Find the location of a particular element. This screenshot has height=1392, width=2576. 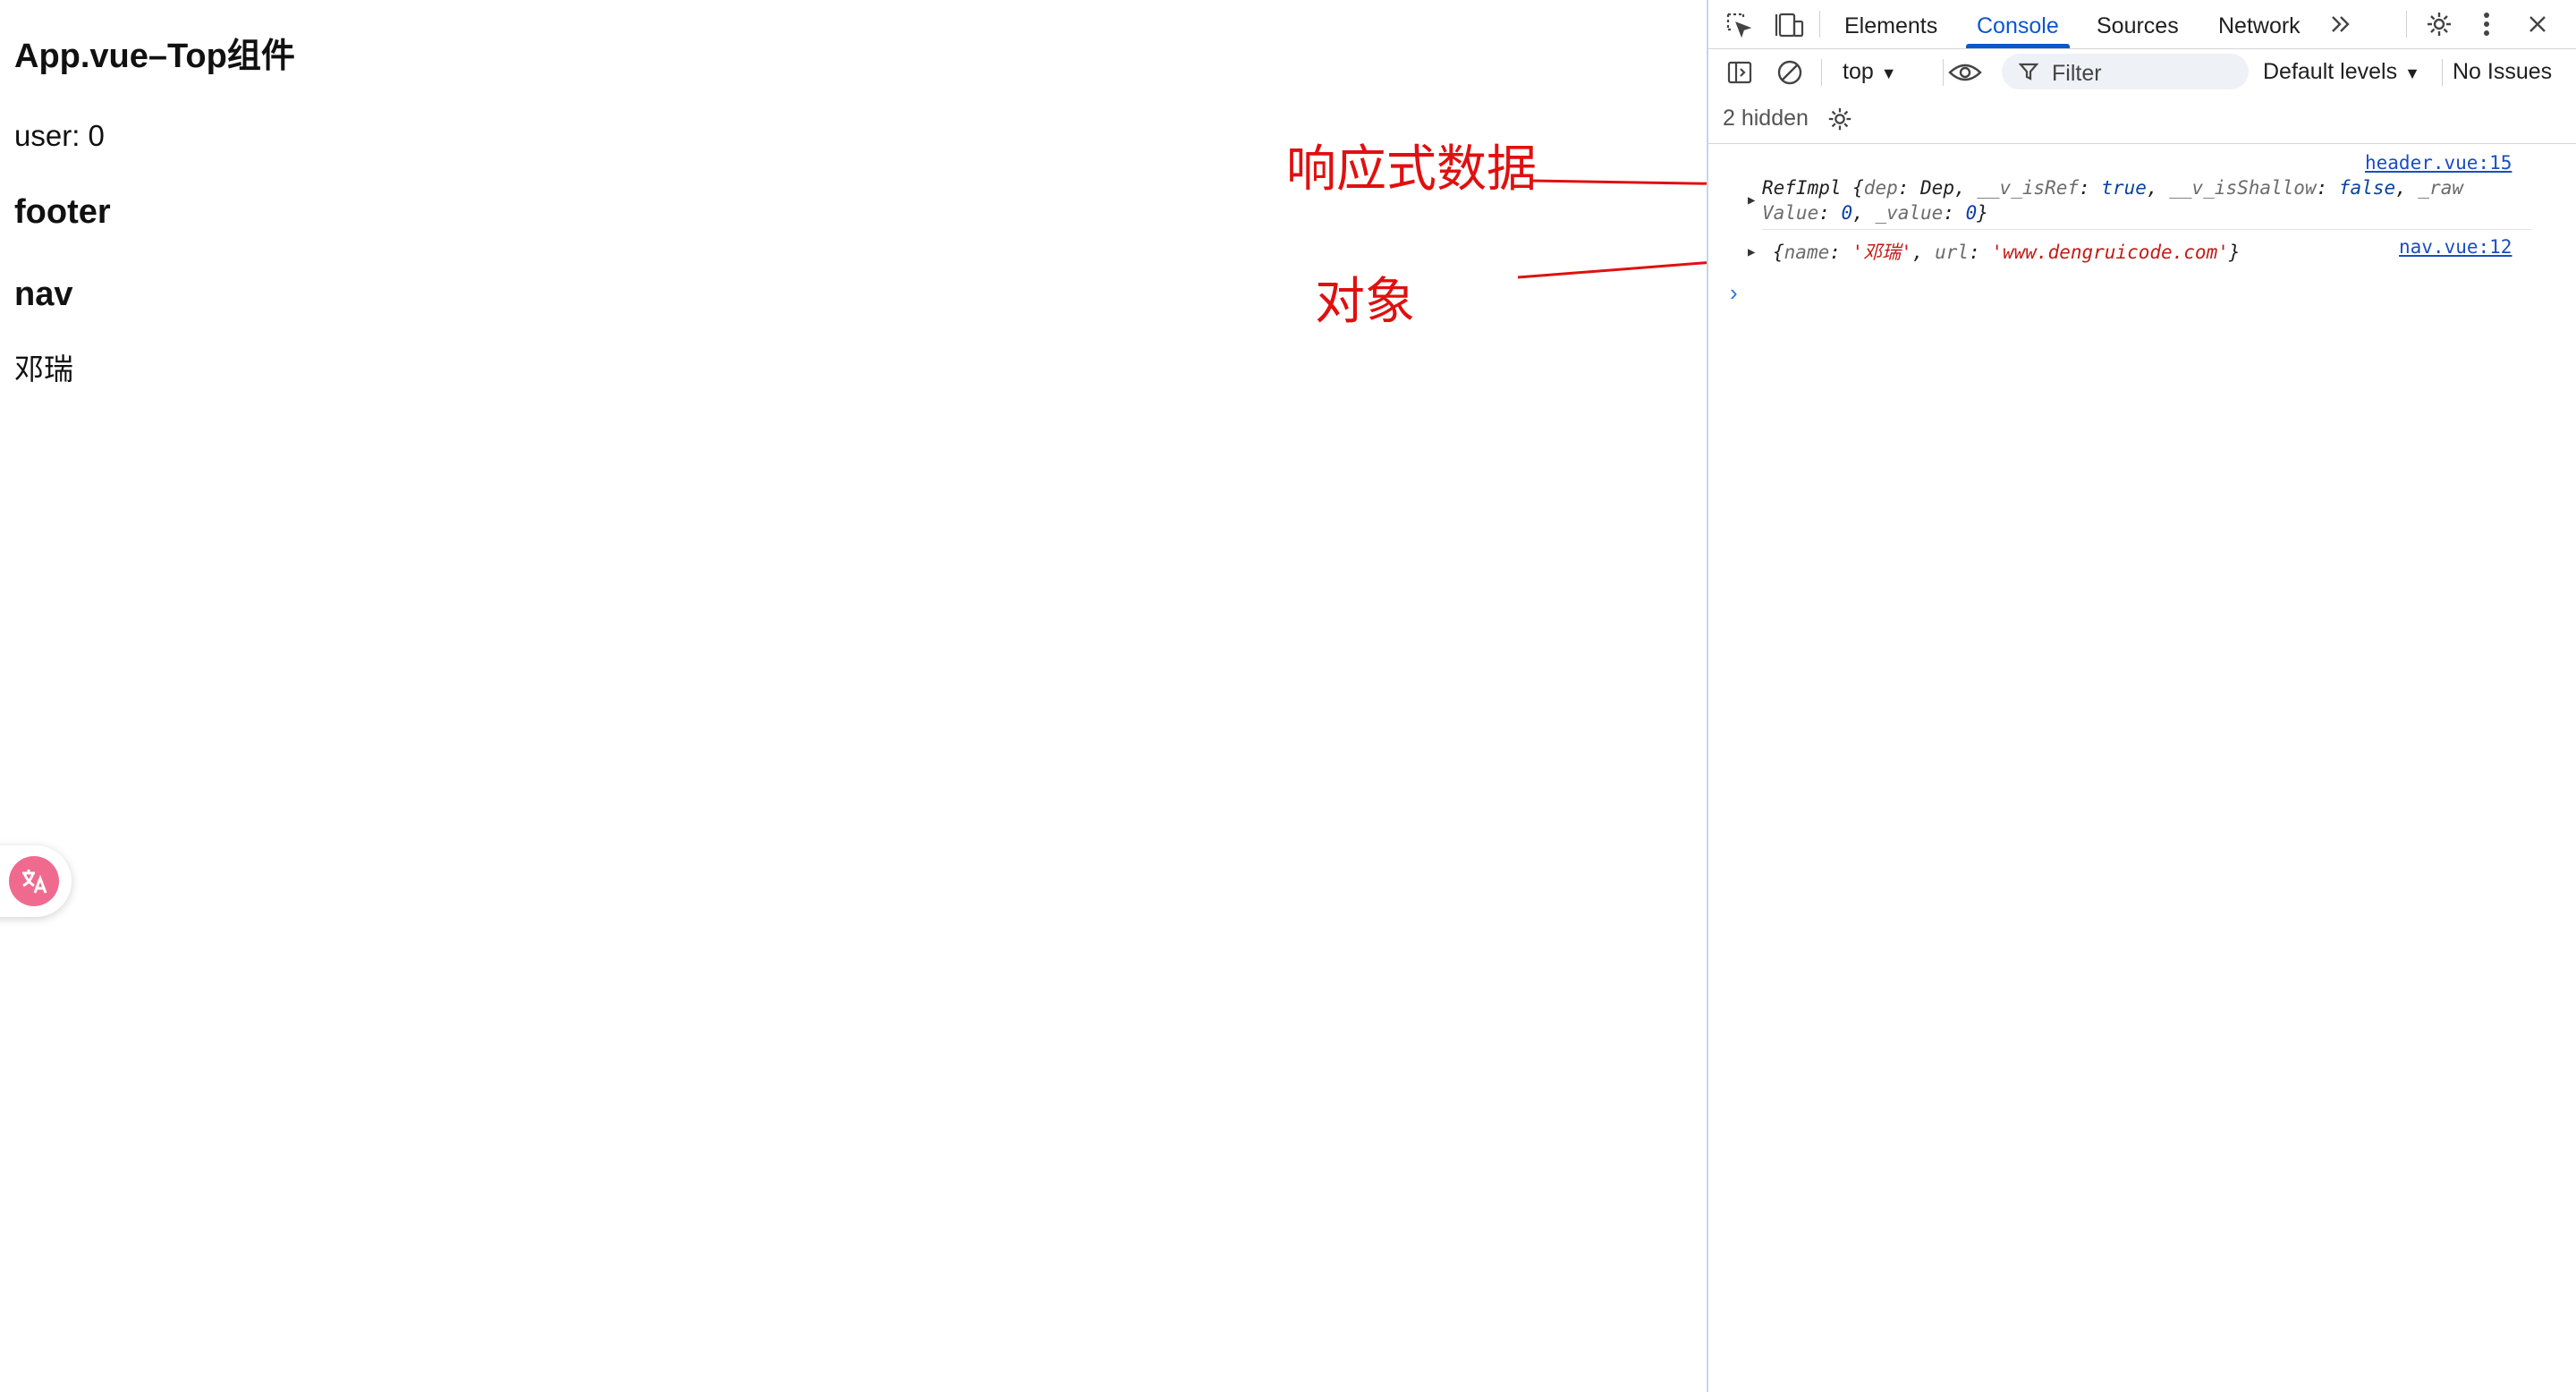

hidden-messages-bar: 2 hidden is located at coordinates (2142, 120).